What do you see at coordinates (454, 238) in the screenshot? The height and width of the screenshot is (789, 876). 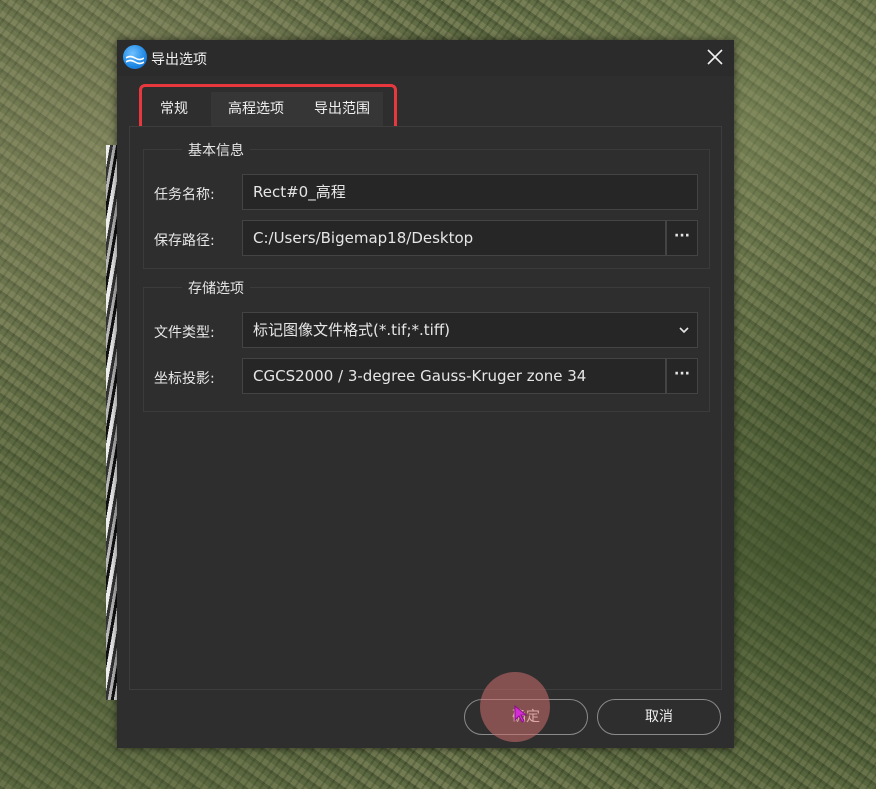 I see `save-path-input: C:/Users/Bigemap18/Desktop` at bounding box center [454, 238].